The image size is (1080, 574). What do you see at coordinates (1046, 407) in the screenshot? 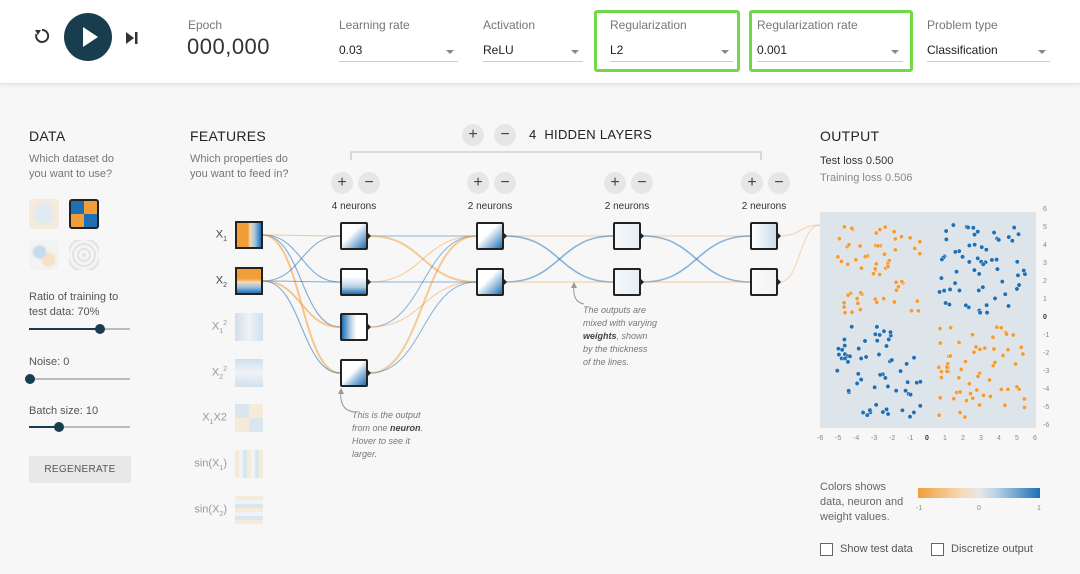
I see `y-tick-label: -5` at bounding box center [1046, 407].